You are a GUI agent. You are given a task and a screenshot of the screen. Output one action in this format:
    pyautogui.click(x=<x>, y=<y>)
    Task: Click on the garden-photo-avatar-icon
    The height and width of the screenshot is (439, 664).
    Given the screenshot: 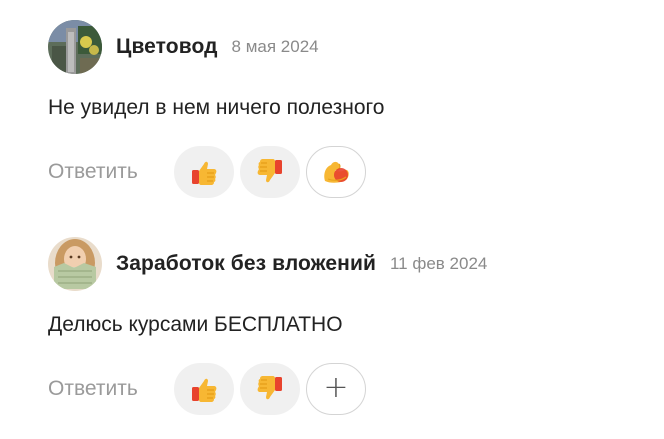 What is the action you would take?
    pyautogui.click(x=75, y=47)
    